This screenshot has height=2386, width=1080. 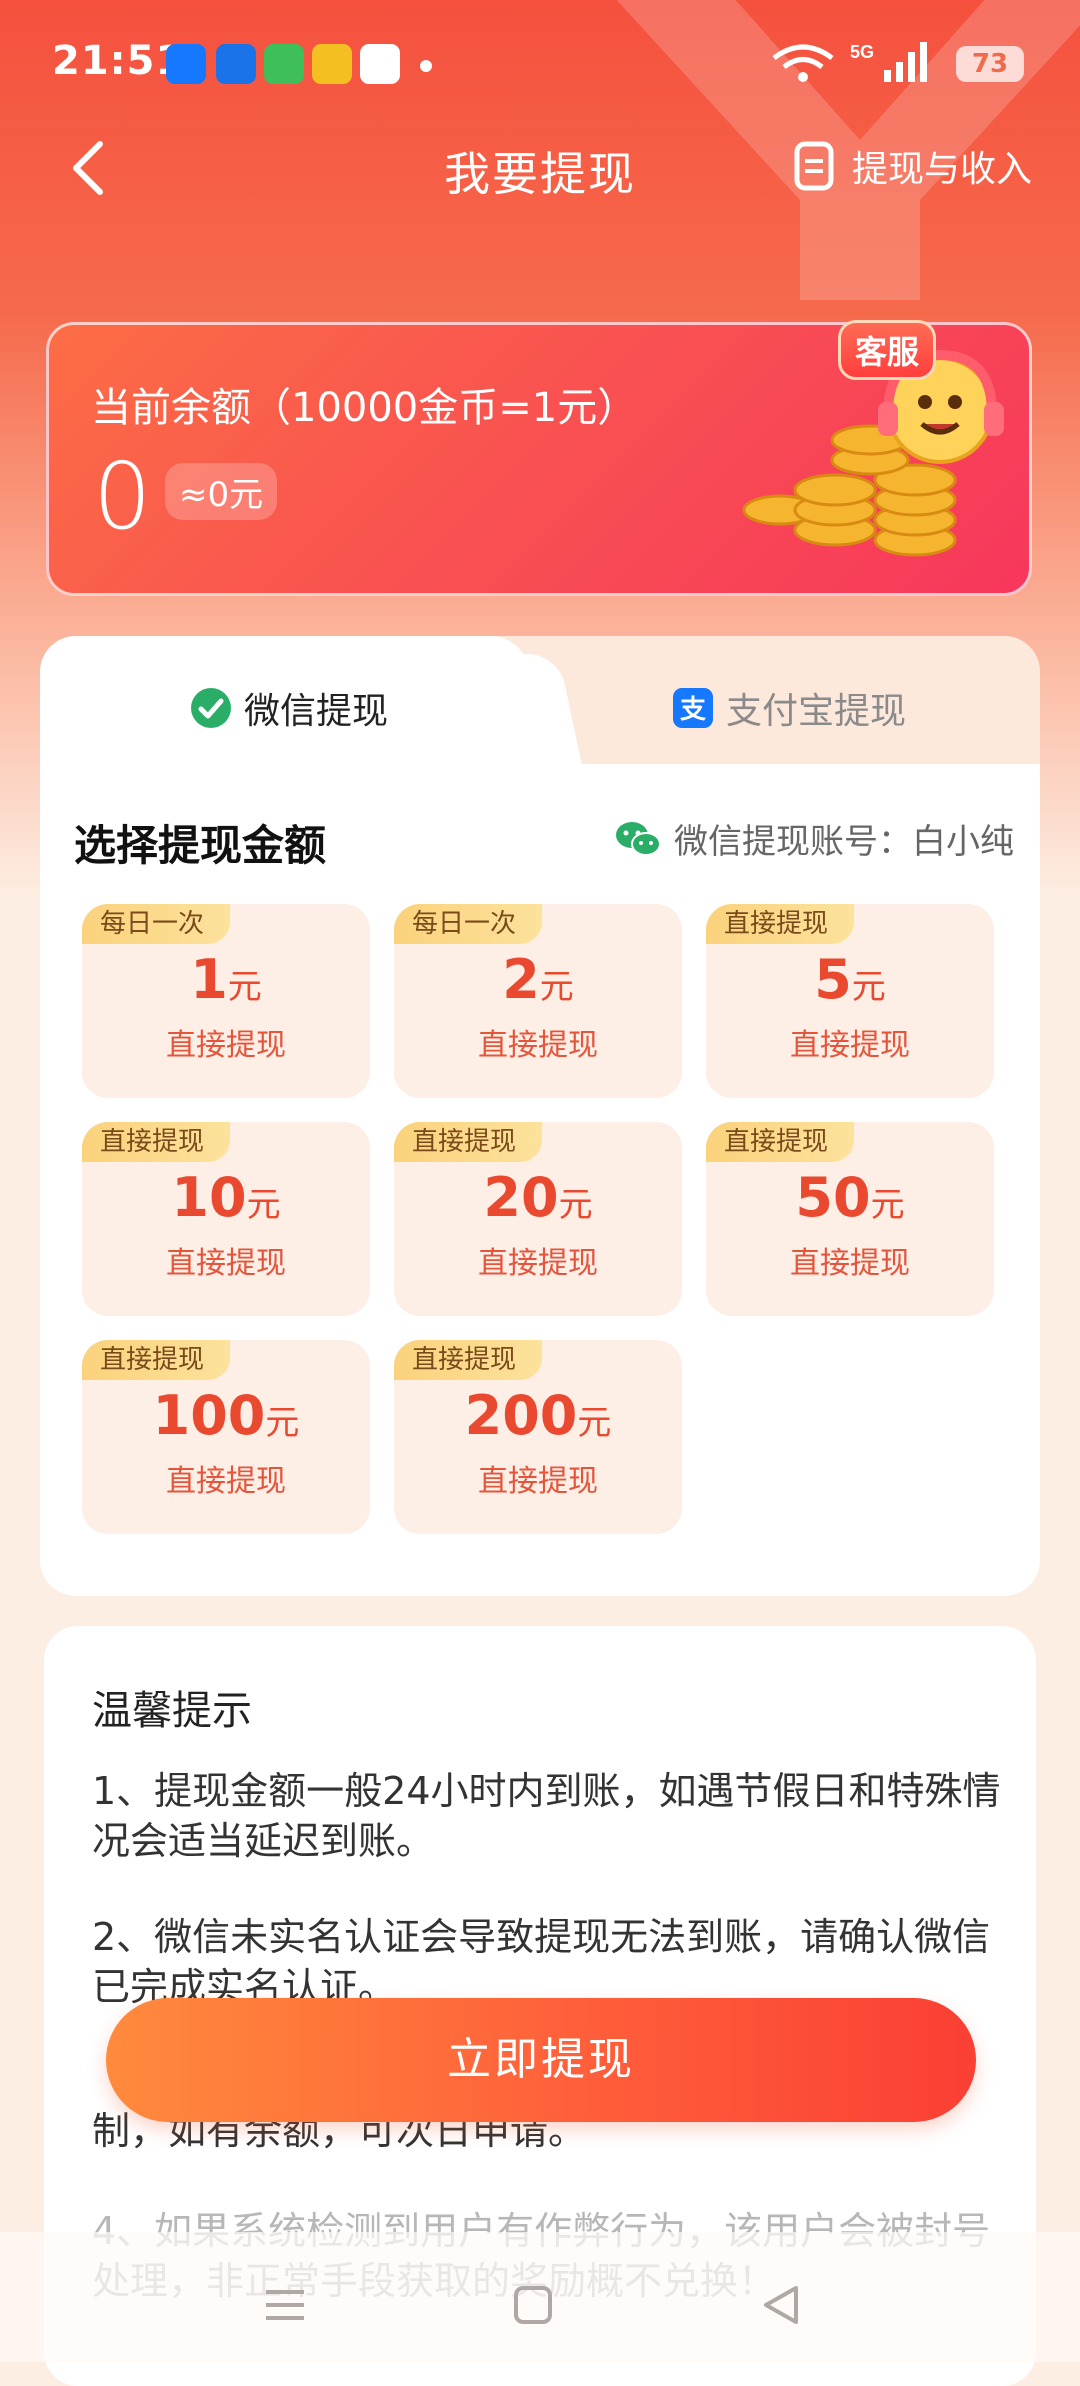 I want to click on alipay-icon, so click(x=186, y=64).